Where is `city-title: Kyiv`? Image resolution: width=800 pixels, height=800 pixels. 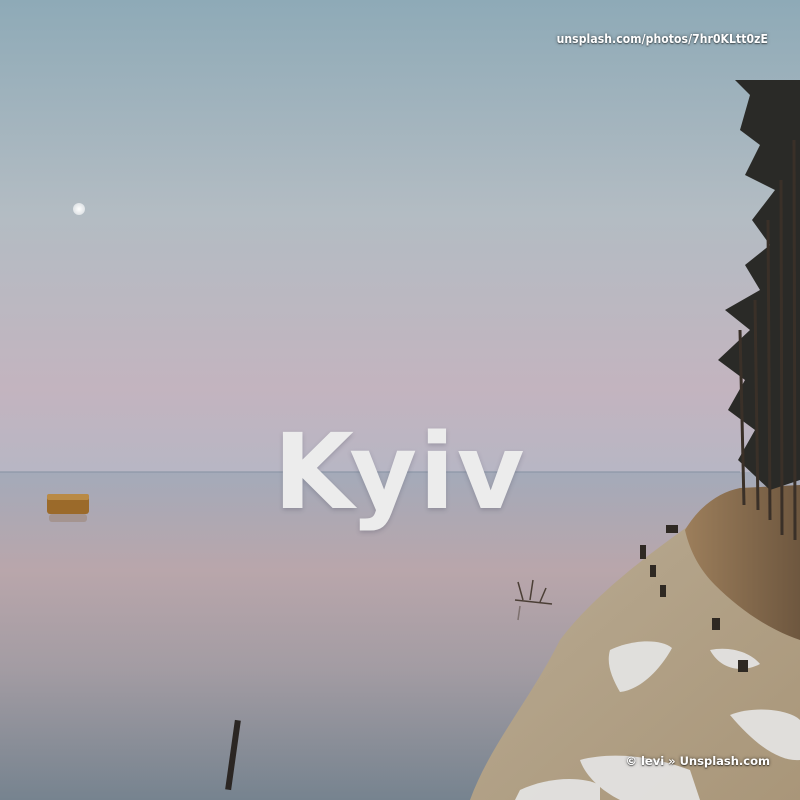 city-title: Kyiv is located at coordinates (400, 472).